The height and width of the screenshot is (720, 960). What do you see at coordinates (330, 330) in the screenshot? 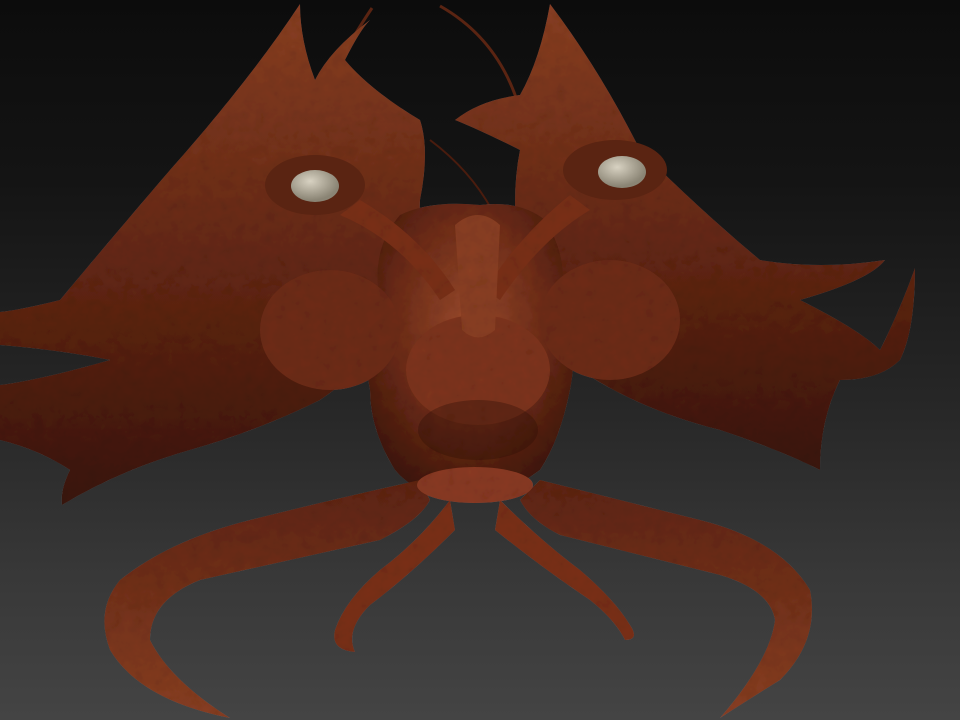
I see `left-shoulder` at bounding box center [330, 330].